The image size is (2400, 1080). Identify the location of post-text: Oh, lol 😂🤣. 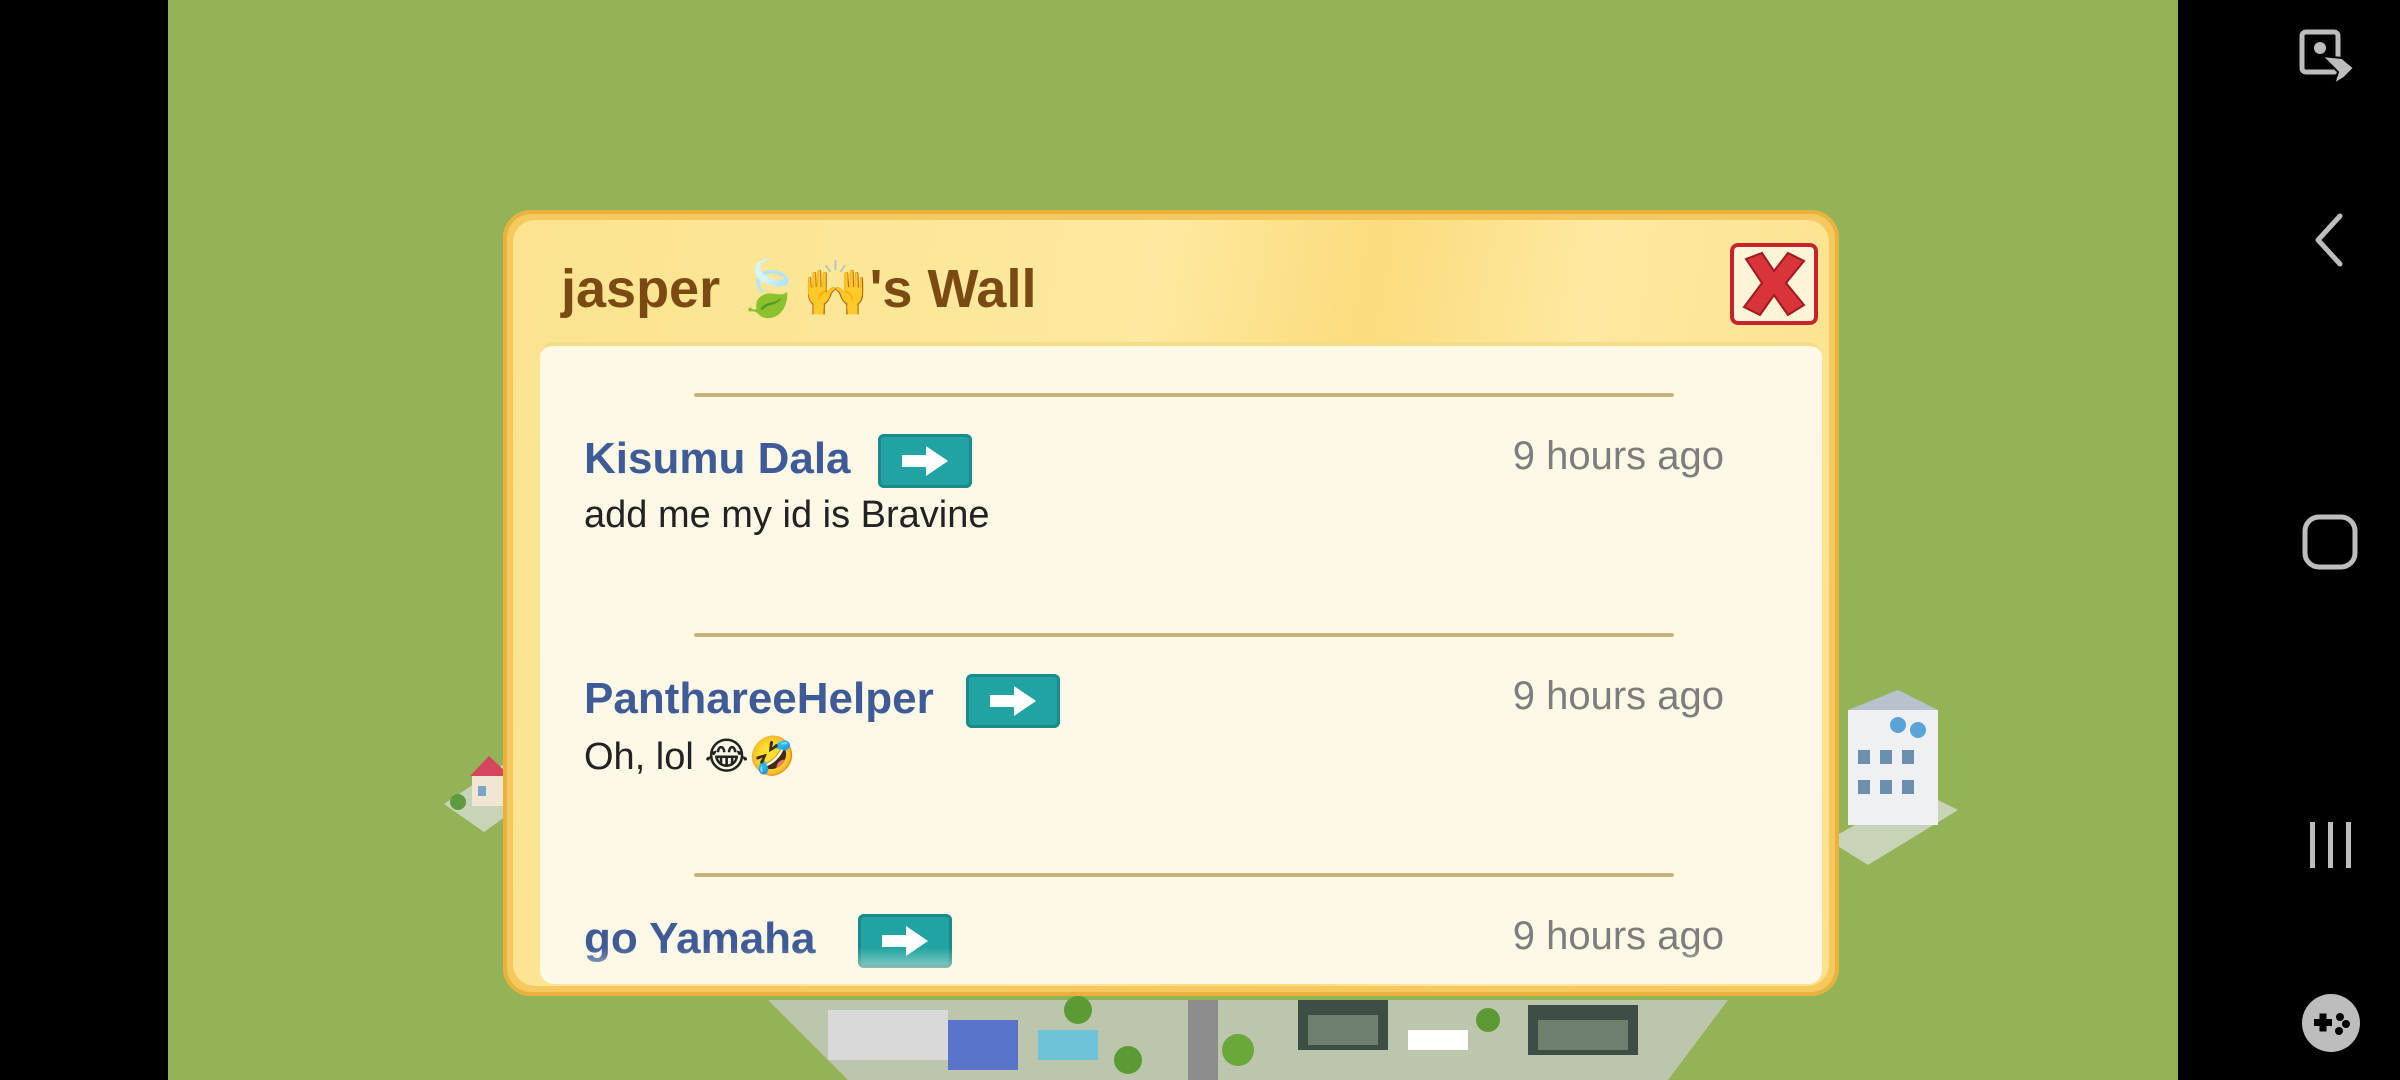
(690, 757).